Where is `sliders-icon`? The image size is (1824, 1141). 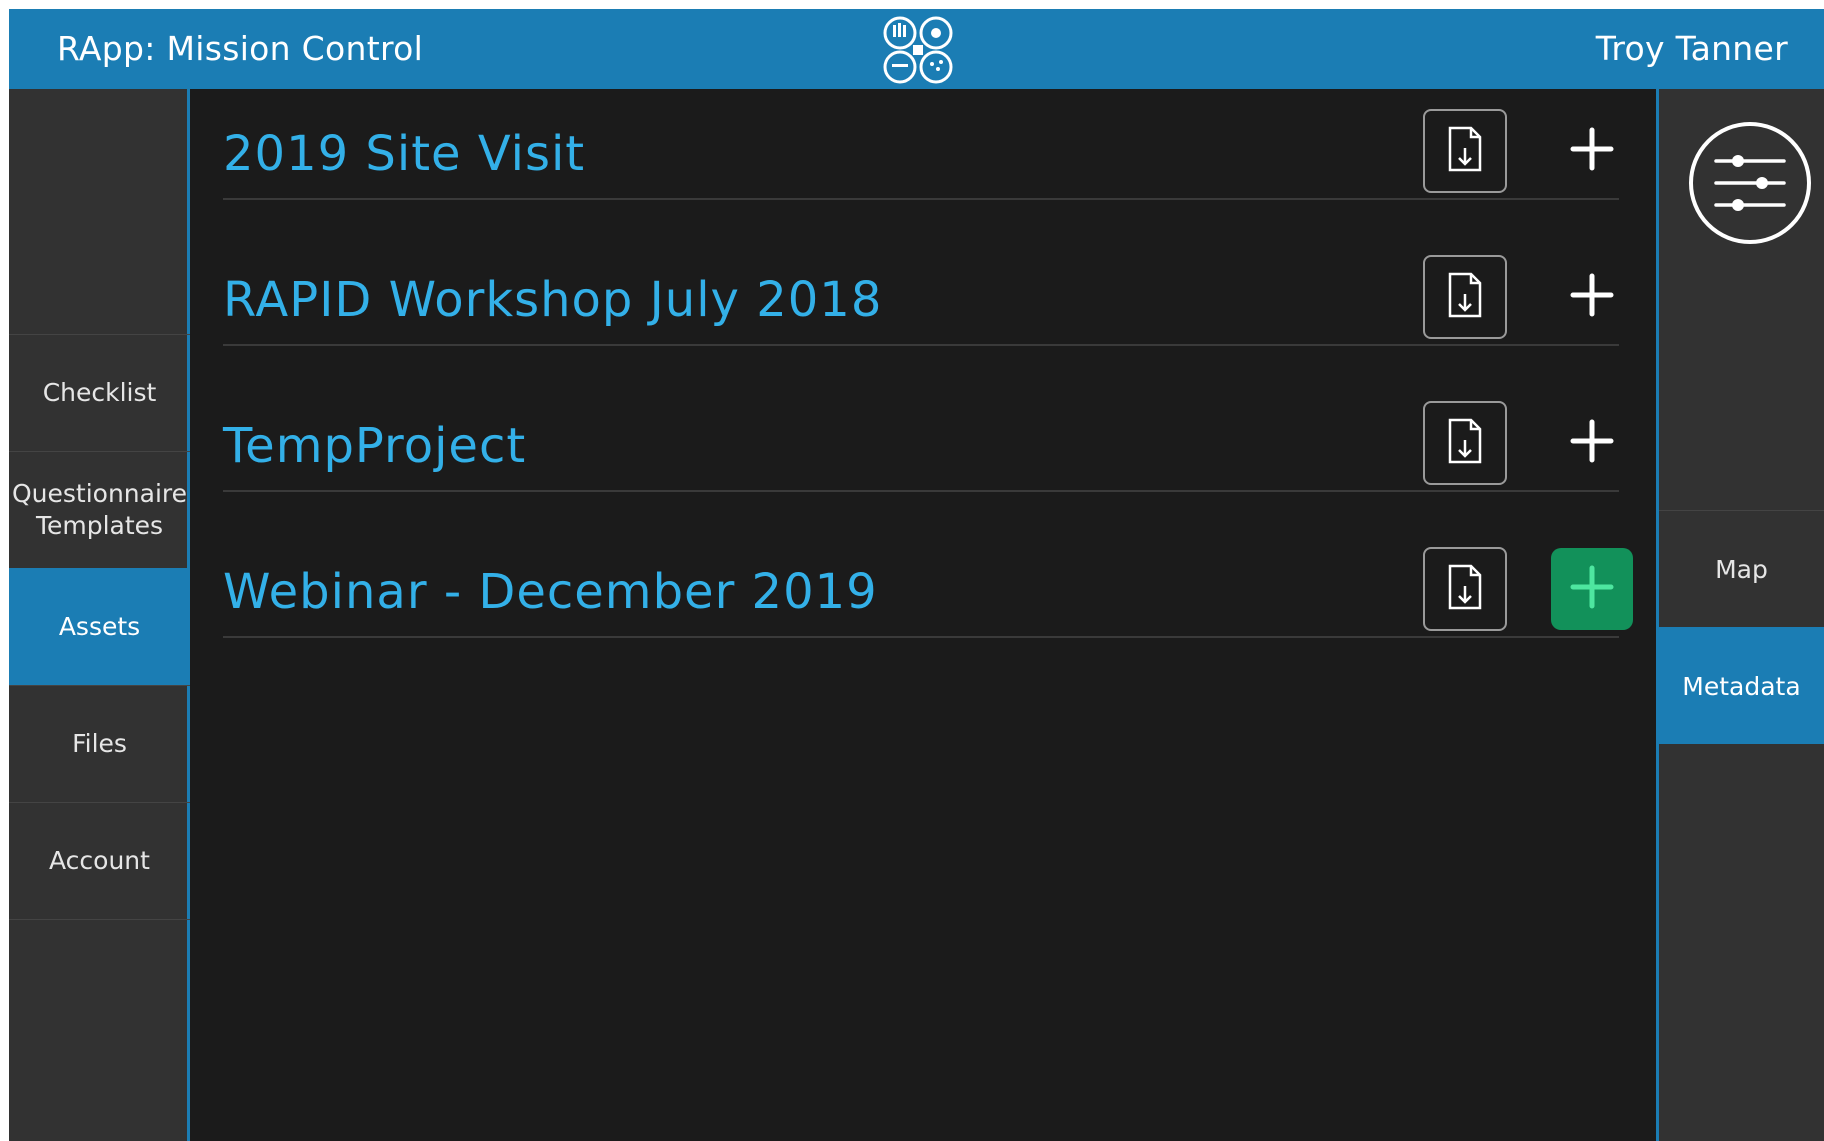
sliders-icon is located at coordinates (1750, 185).